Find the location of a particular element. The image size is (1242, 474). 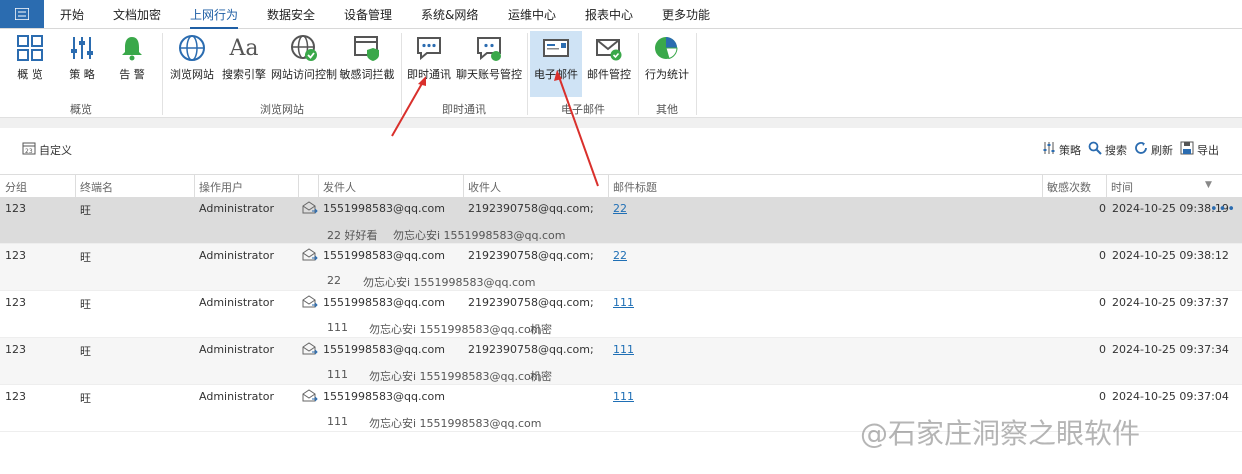

cell-terminal: 旺 is located at coordinates (85, 210).